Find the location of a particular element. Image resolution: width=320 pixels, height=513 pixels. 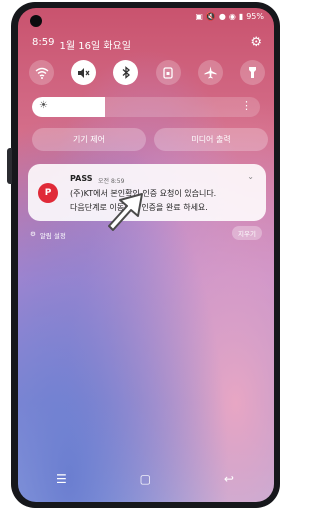

wifi-icon: ◉ is located at coordinates (232, 16).